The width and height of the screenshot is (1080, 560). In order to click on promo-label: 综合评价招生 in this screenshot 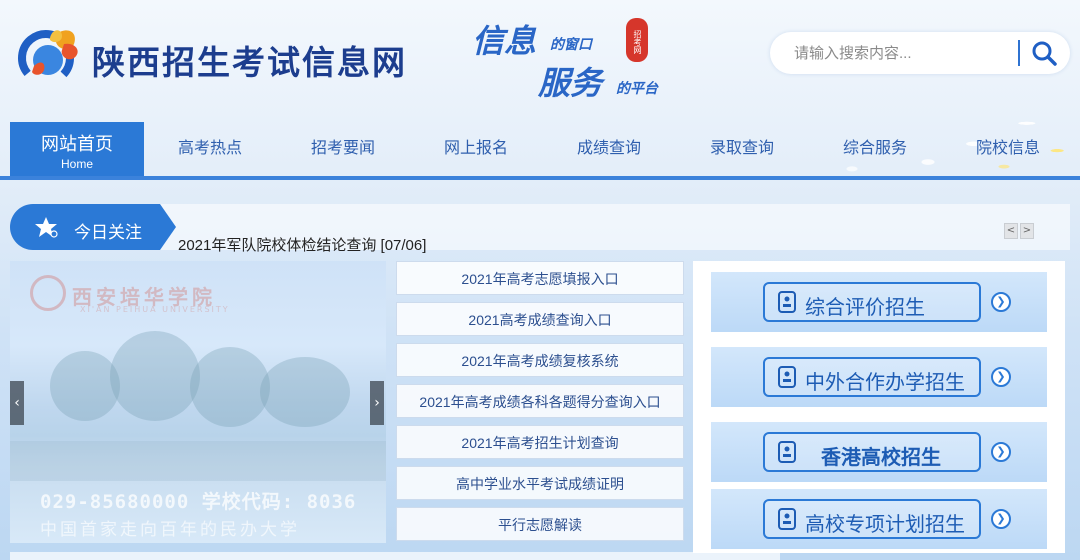, I will do `click(865, 307)`.